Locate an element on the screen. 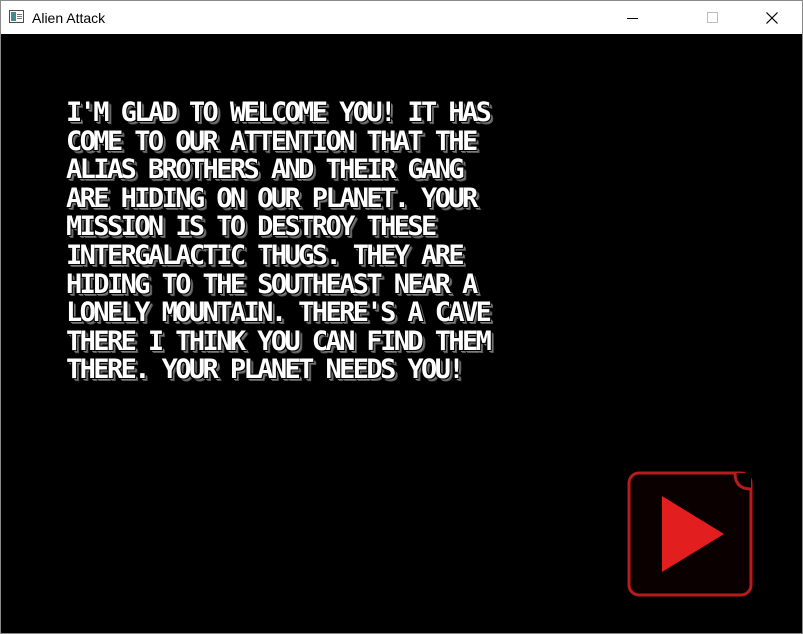 The height and width of the screenshot is (634, 803). close-icon is located at coordinates (772, 18).